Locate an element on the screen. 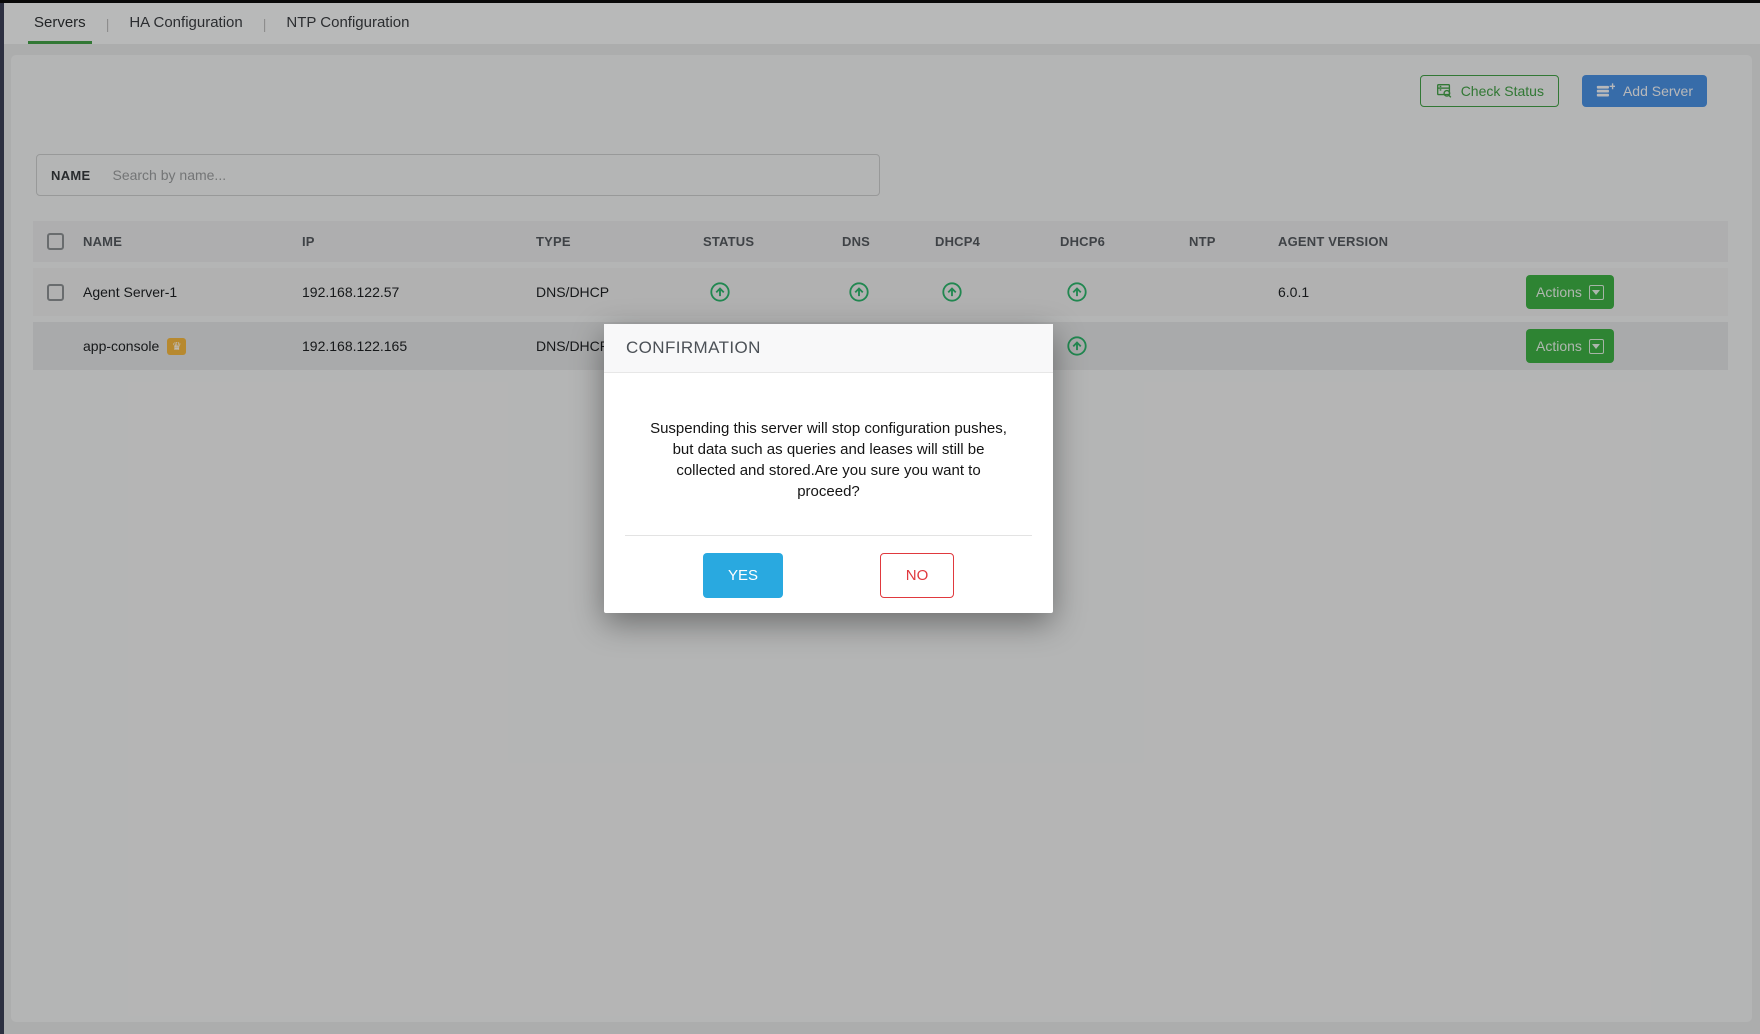 This screenshot has width=1760, height=1034. dialog-divider is located at coordinates (828, 535).